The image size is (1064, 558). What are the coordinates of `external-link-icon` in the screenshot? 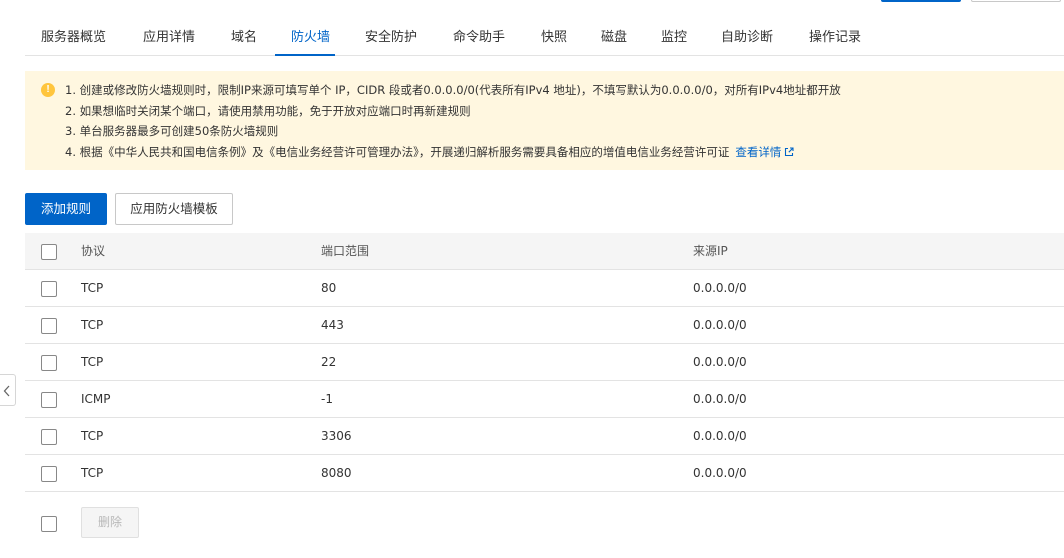 It's located at (789, 152).